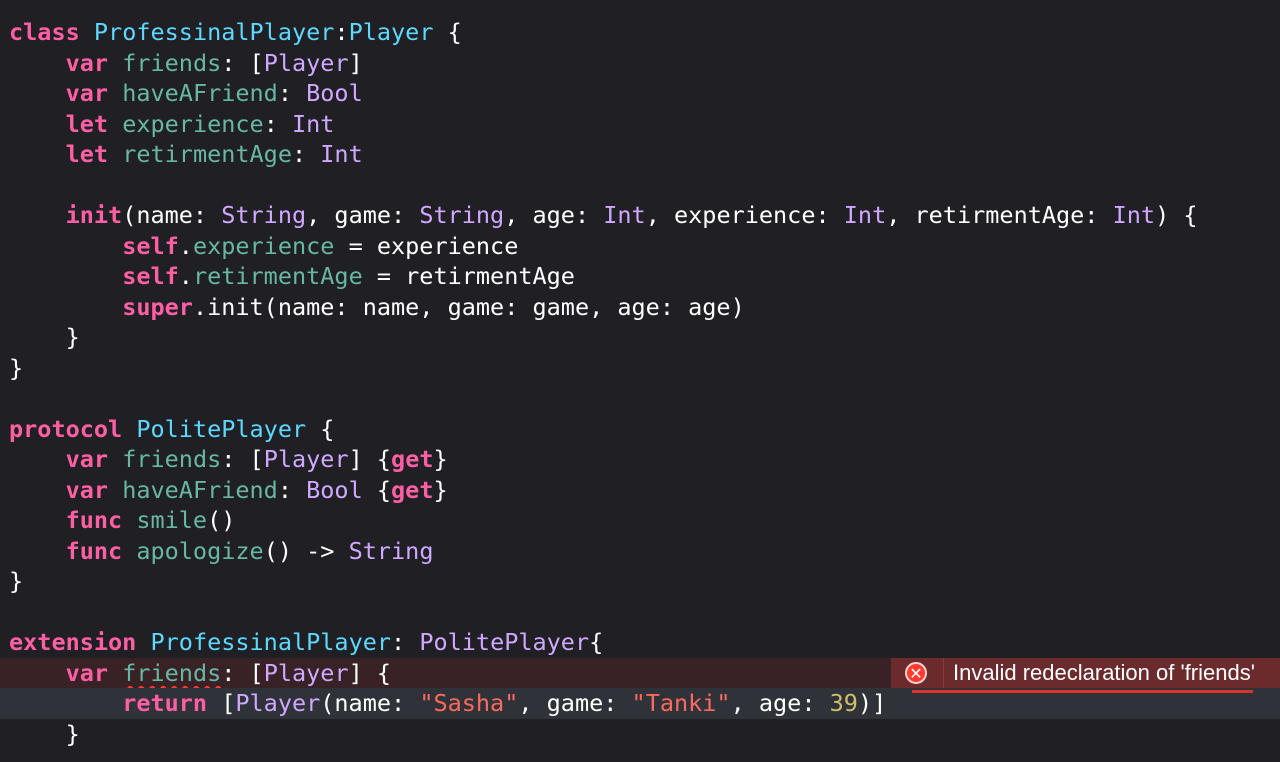 The image size is (1280, 762). What do you see at coordinates (370, 459) in the screenshot?
I see `code-token: ] {` at bounding box center [370, 459].